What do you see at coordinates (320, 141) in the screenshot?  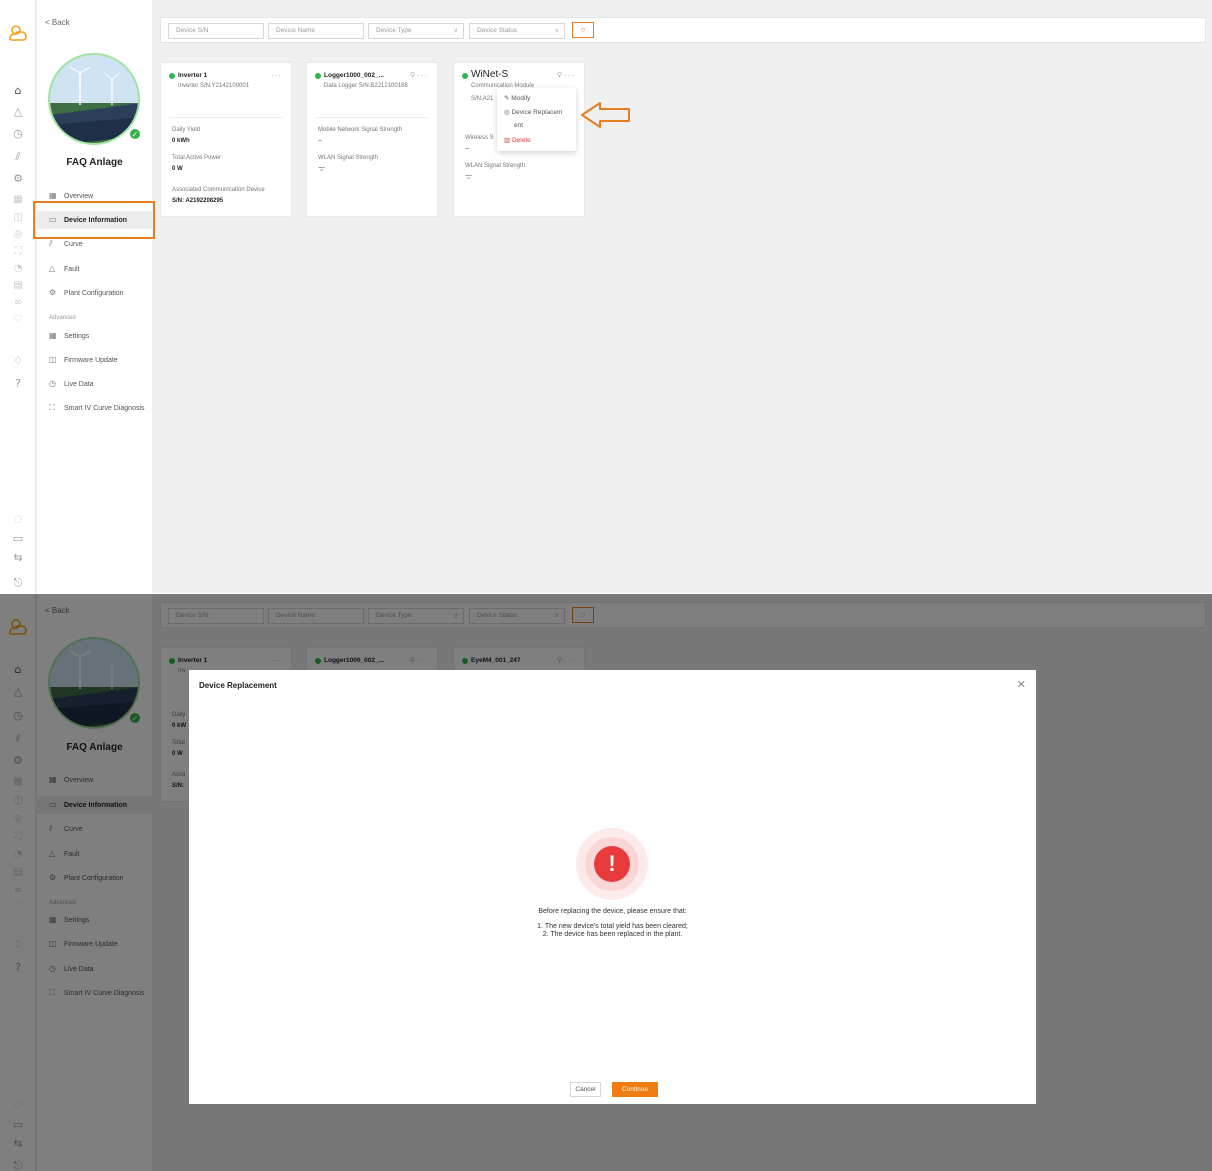 I see `mobile-signal-value: --` at bounding box center [320, 141].